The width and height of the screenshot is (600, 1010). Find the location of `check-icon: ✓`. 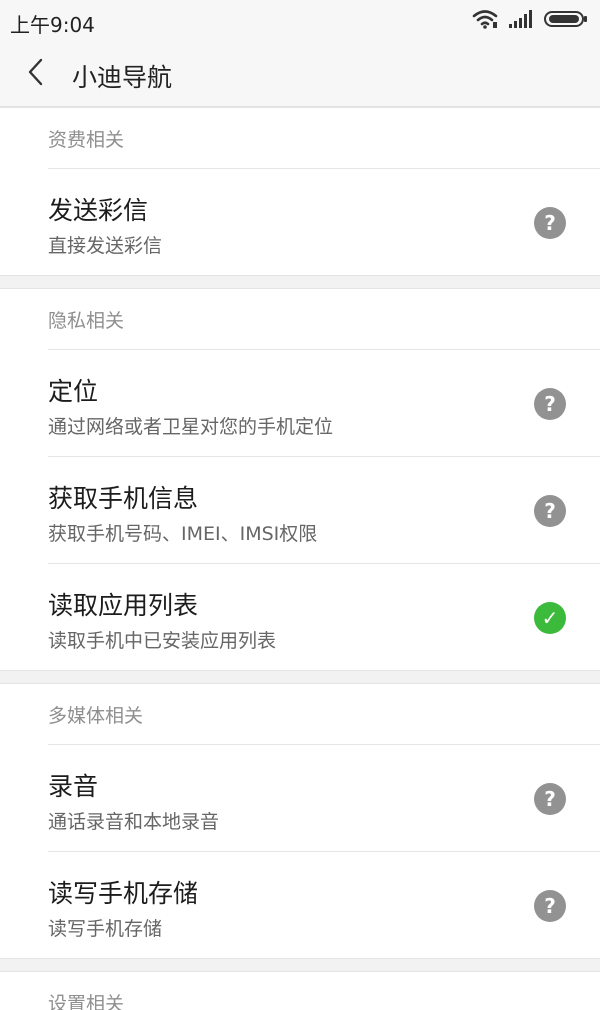

check-icon: ✓ is located at coordinates (550, 618).